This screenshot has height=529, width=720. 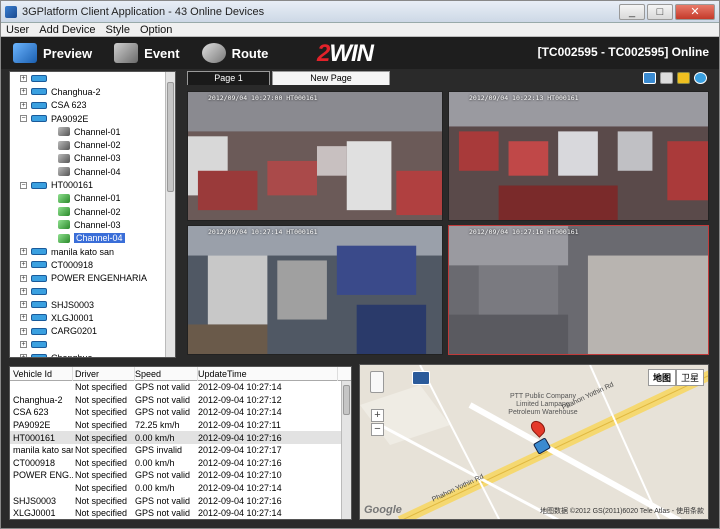 What do you see at coordinates (92, 118) in the screenshot?
I see `tree-device: − PA9092E` at bounding box center [92, 118].